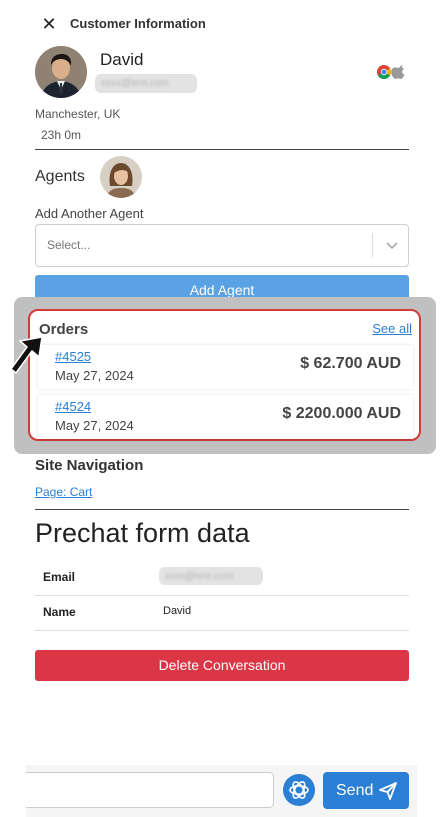  I want to click on order-amount: $ 2200.000 AUD, so click(341, 413).